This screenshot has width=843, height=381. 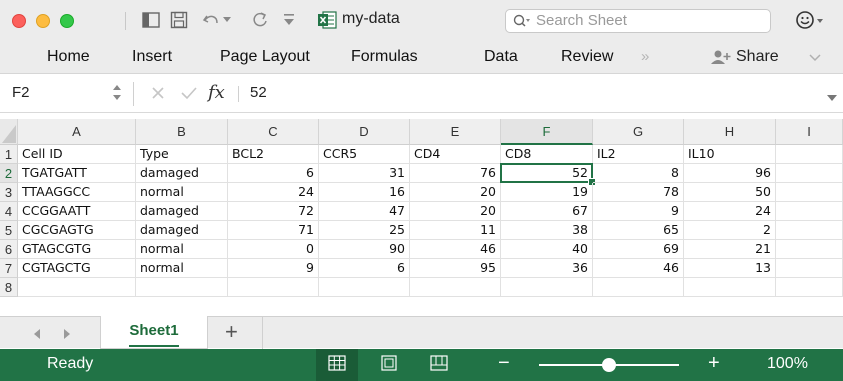 What do you see at coordinates (501, 57) in the screenshot?
I see `tab-data: Data` at bounding box center [501, 57].